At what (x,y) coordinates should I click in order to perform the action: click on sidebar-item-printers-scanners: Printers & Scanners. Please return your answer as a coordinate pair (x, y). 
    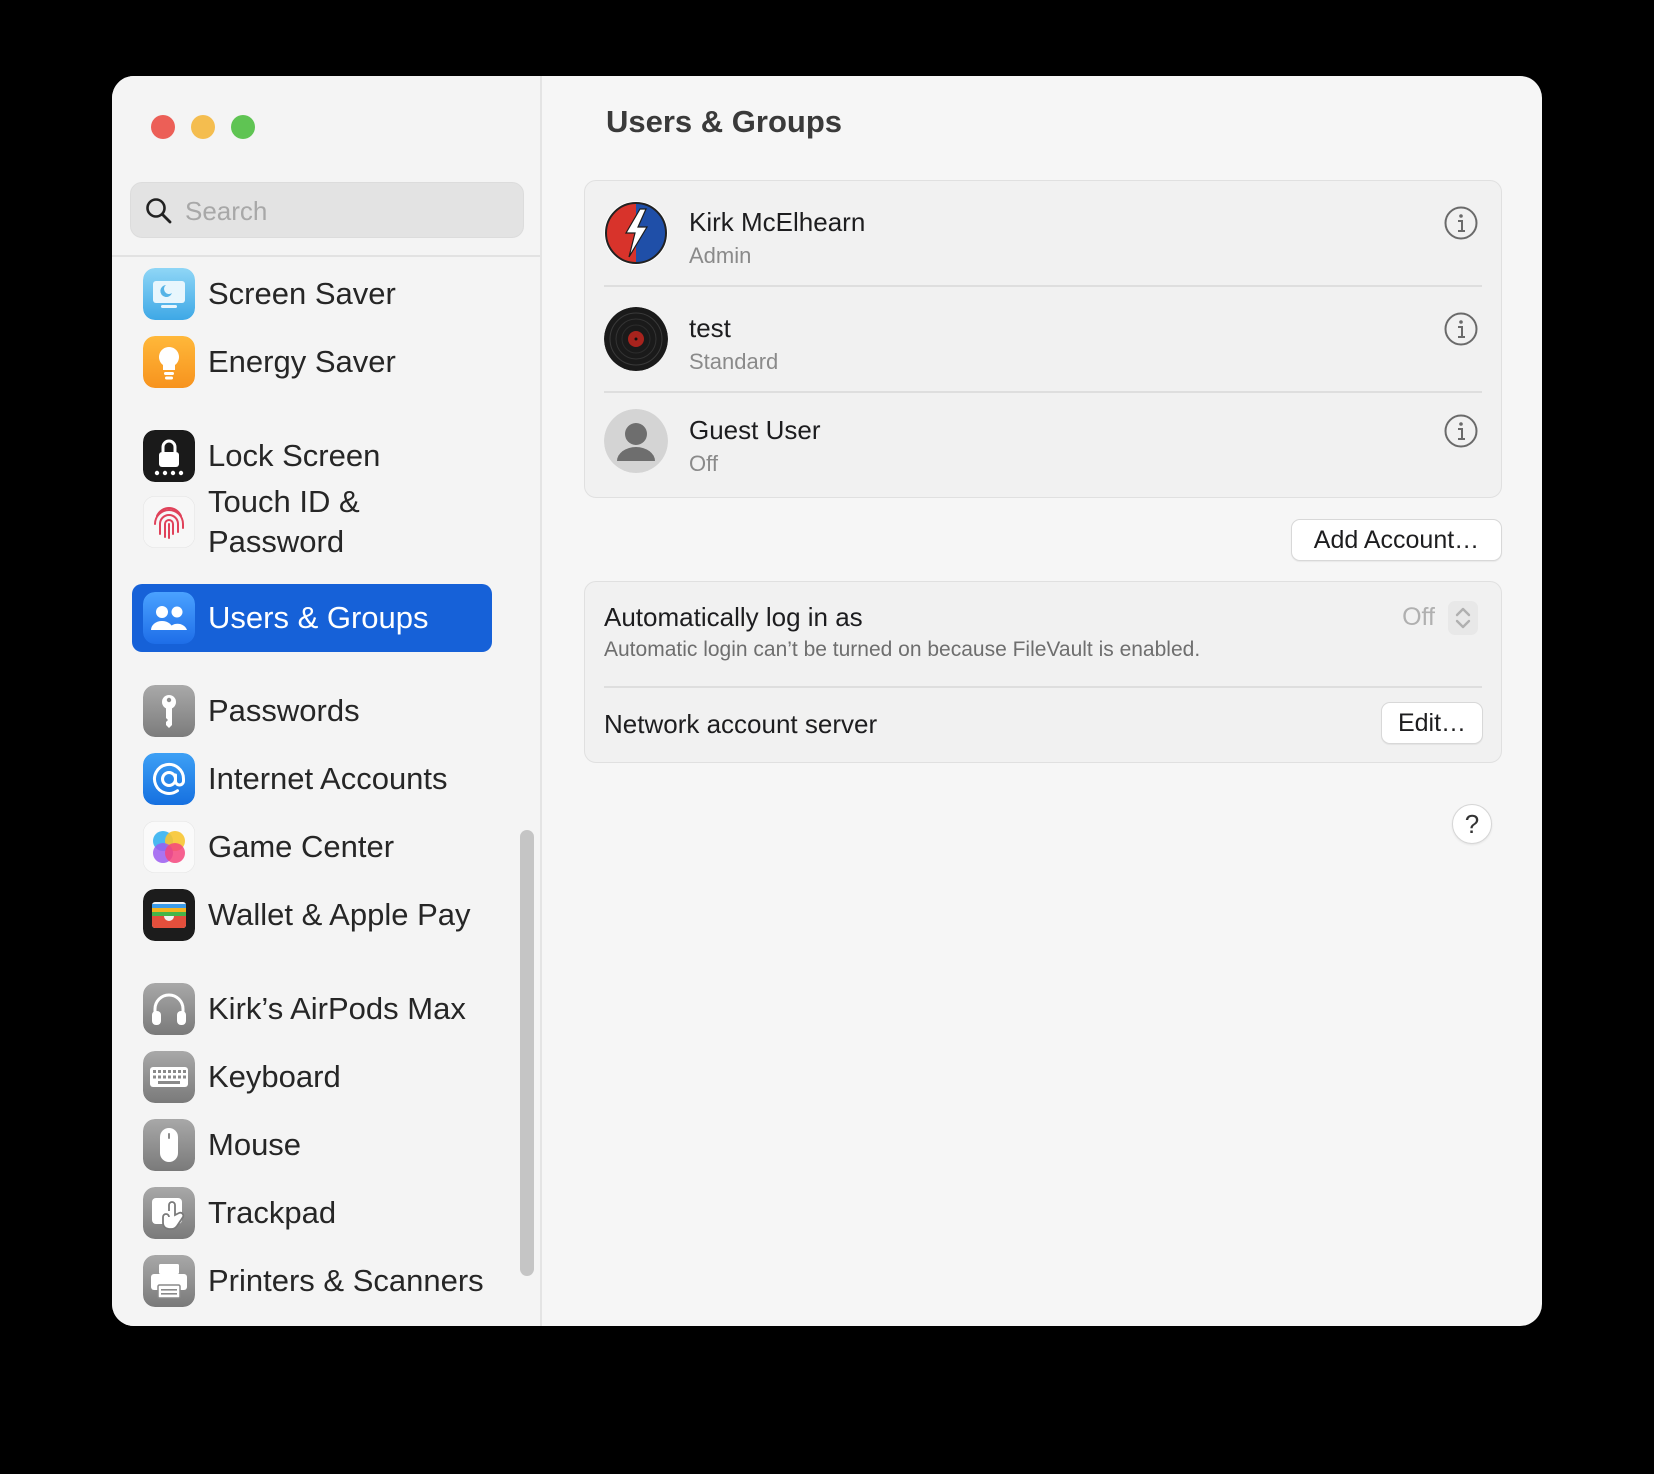
    Looking at the image, I should click on (312, 1281).